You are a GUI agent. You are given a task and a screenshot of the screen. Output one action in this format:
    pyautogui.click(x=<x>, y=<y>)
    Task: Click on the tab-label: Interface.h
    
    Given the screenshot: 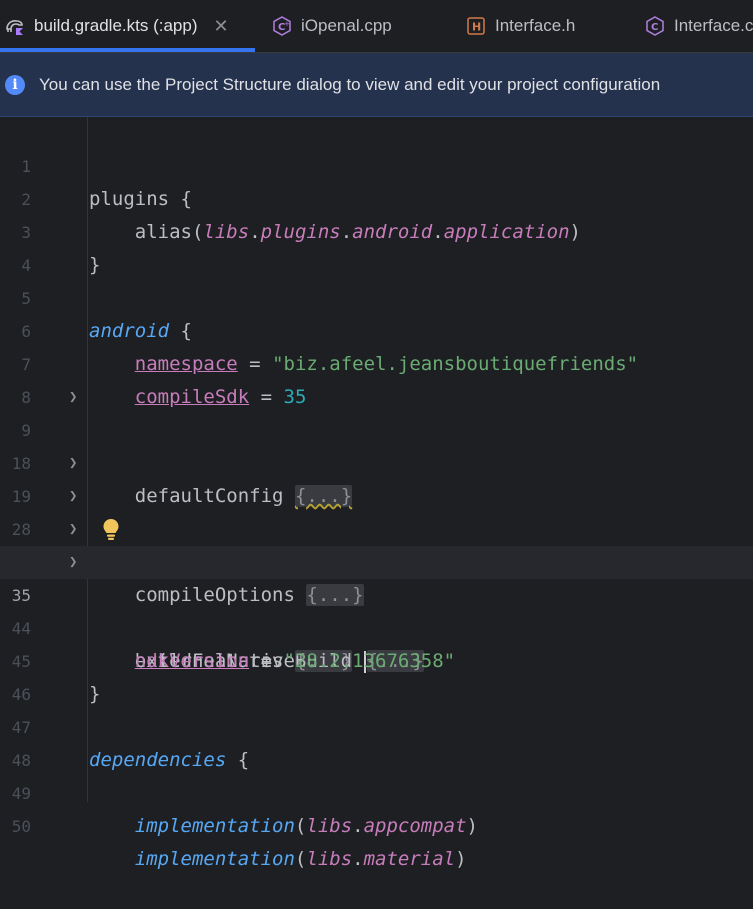 What is the action you would take?
    pyautogui.click(x=535, y=25)
    